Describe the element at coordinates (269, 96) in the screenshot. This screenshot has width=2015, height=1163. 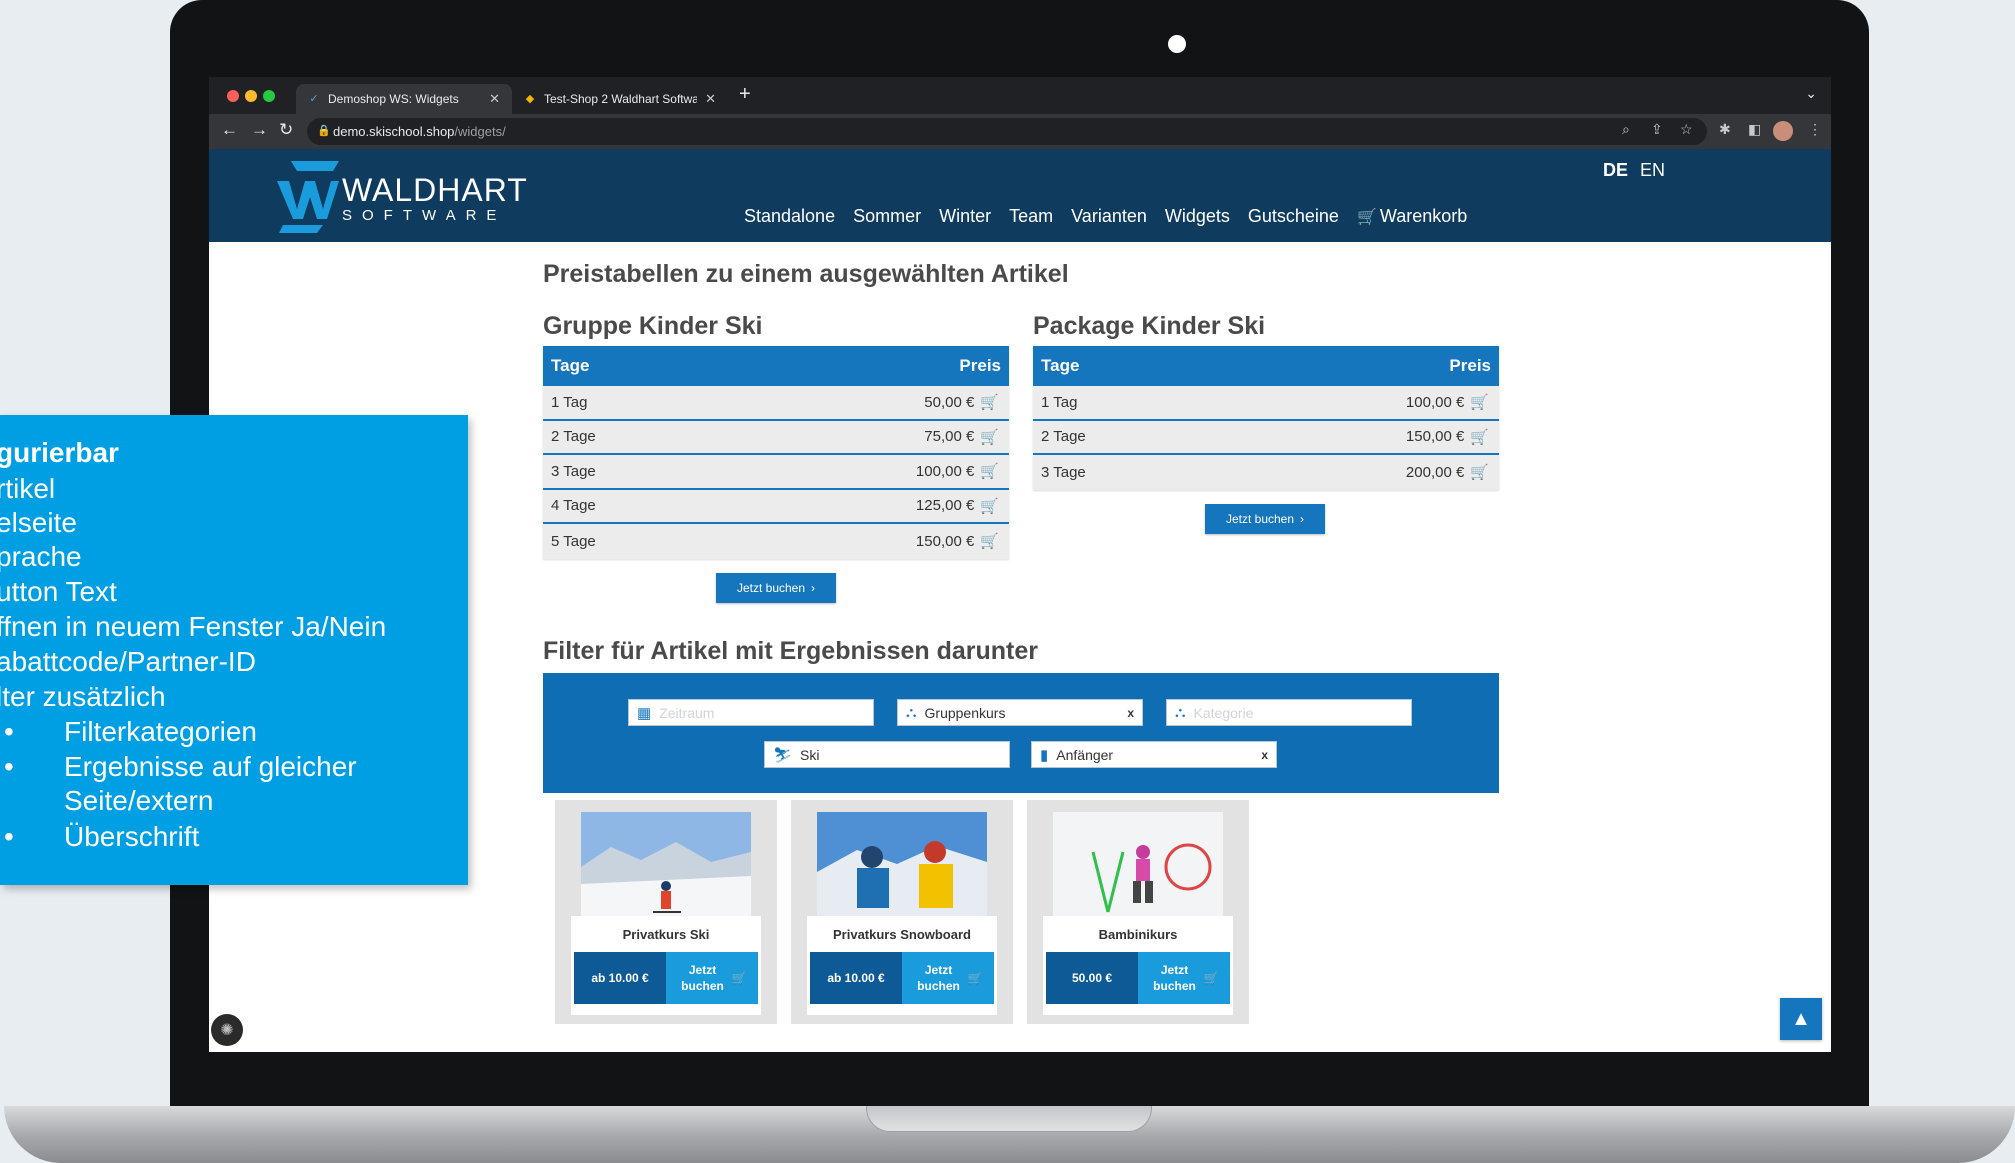
I see `maximize-window-icon` at that location.